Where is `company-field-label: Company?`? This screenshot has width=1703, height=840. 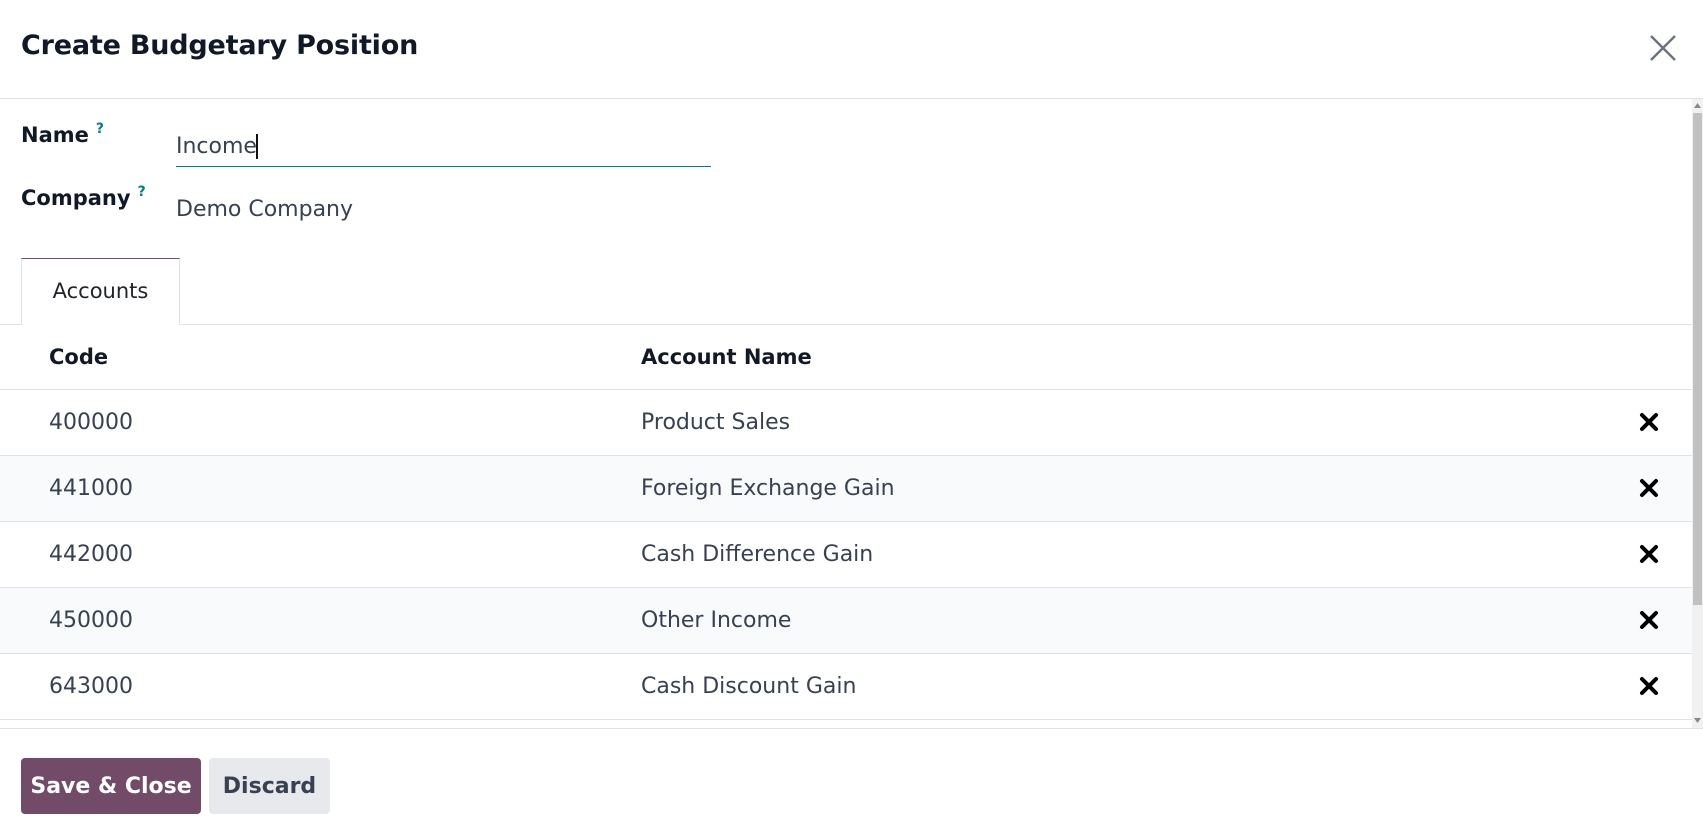 company-field-label: Company? is located at coordinates (83, 197).